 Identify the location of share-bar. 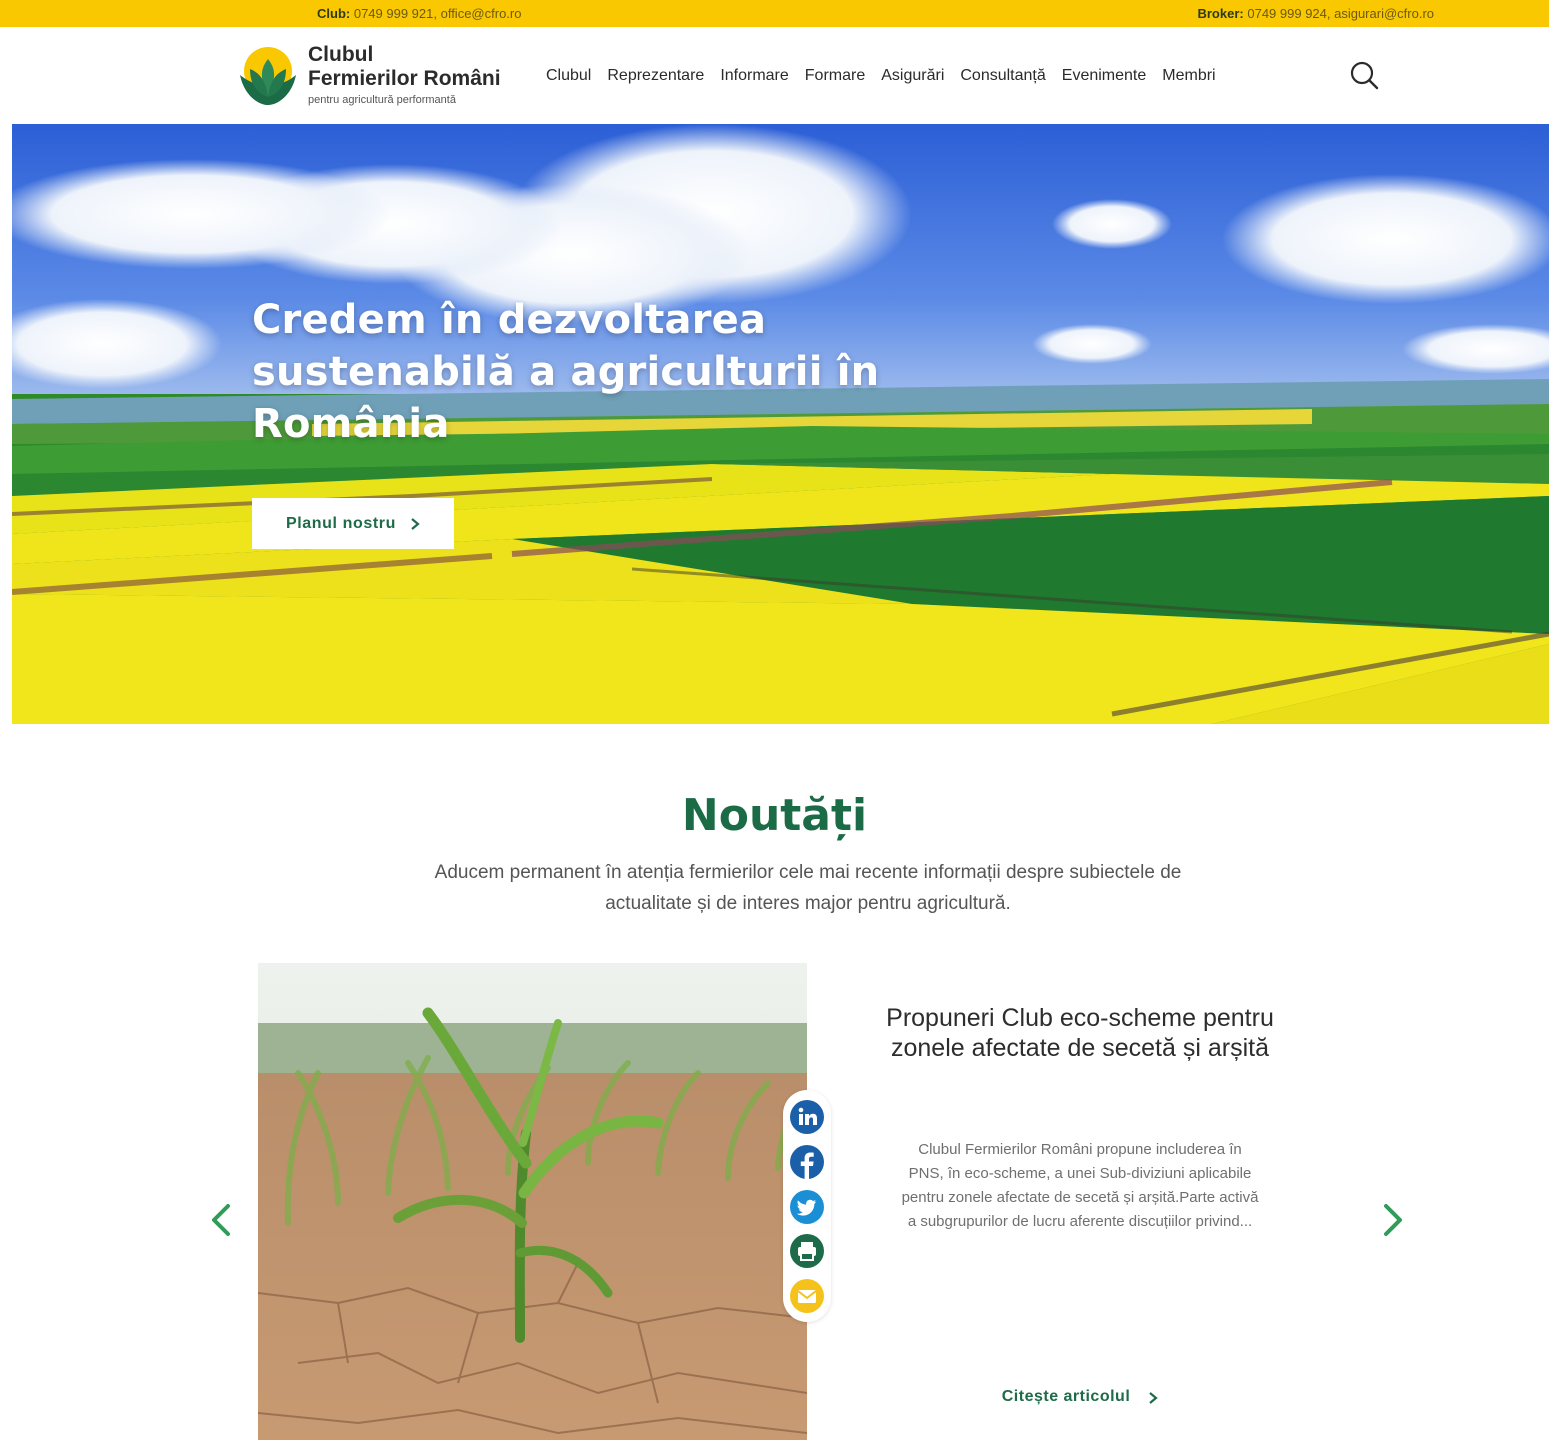
(807, 1206).